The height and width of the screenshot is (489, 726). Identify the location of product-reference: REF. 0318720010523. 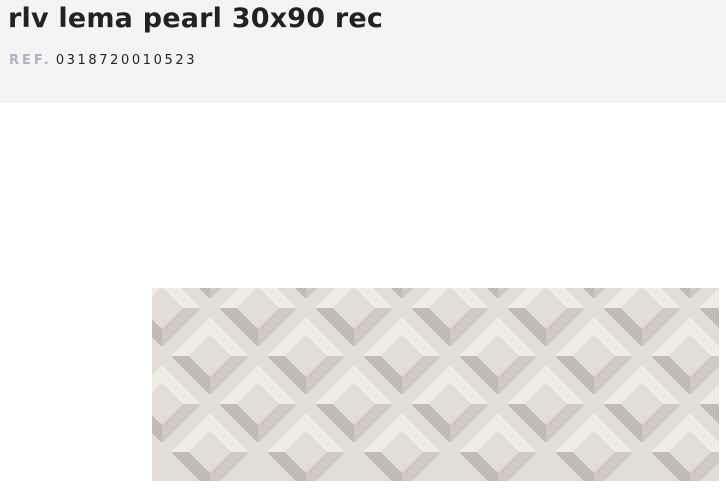
(103, 61).